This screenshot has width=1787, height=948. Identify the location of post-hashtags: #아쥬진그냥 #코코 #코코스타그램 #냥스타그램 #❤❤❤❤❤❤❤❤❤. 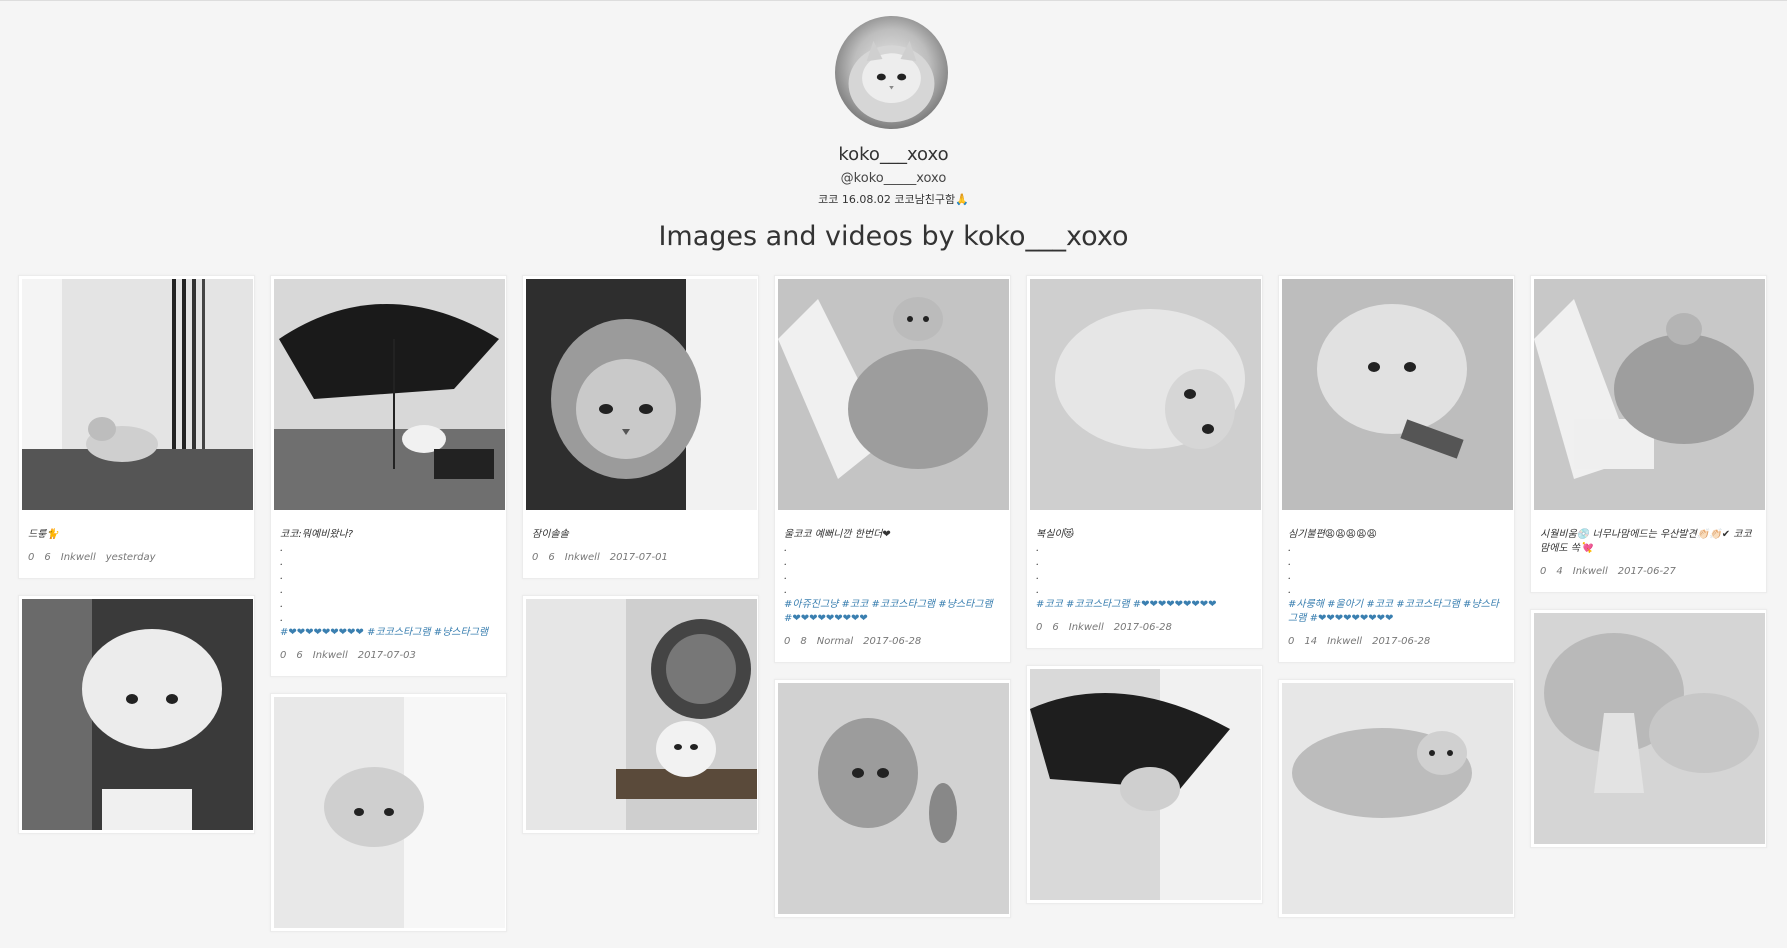
(890, 611).